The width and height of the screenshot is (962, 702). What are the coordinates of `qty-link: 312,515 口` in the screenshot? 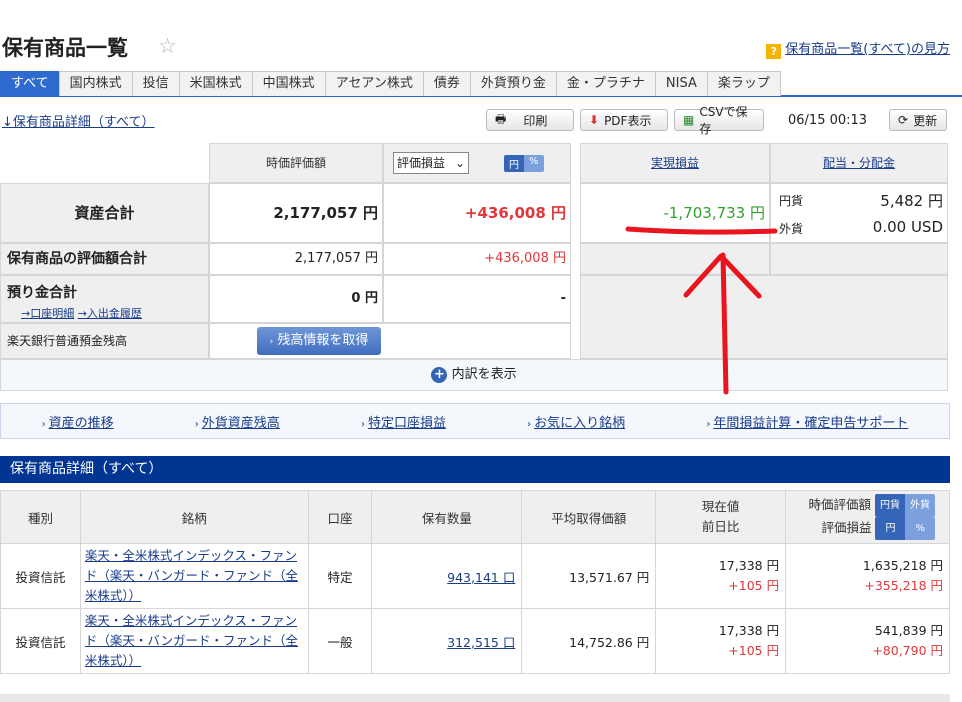 It's located at (481, 642).